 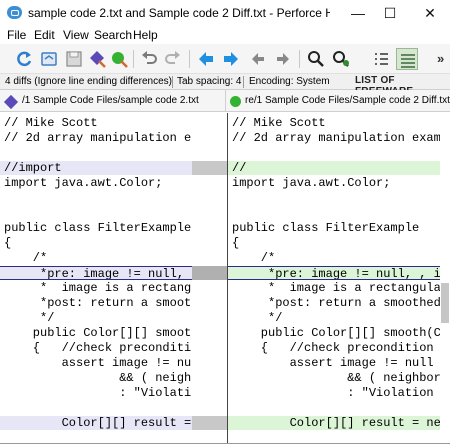 I want to click on menu-file: File, so click(x=16, y=35).